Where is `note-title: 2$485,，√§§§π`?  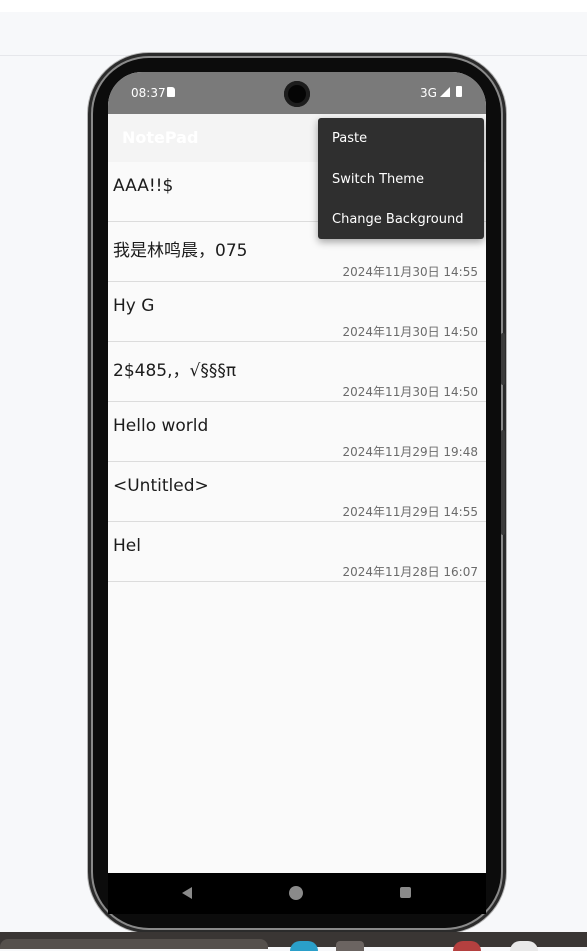 note-title: 2$485,，√§§§π is located at coordinates (175, 371).